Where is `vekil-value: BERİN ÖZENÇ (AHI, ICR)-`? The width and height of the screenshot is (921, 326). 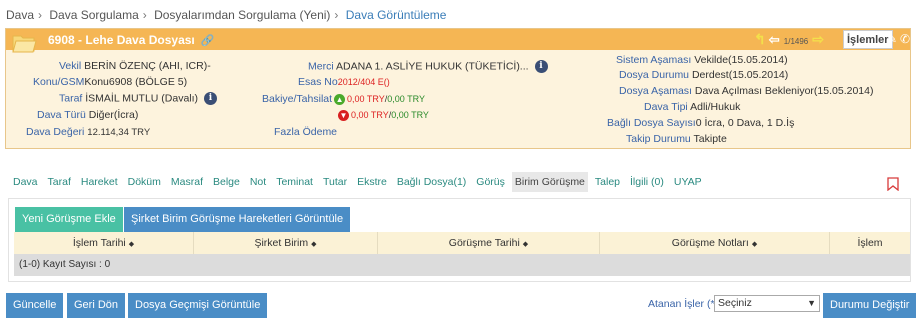
vekil-value: BERİN ÖZENÇ (AHI, ICR)- is located at coordinates (147, 66).